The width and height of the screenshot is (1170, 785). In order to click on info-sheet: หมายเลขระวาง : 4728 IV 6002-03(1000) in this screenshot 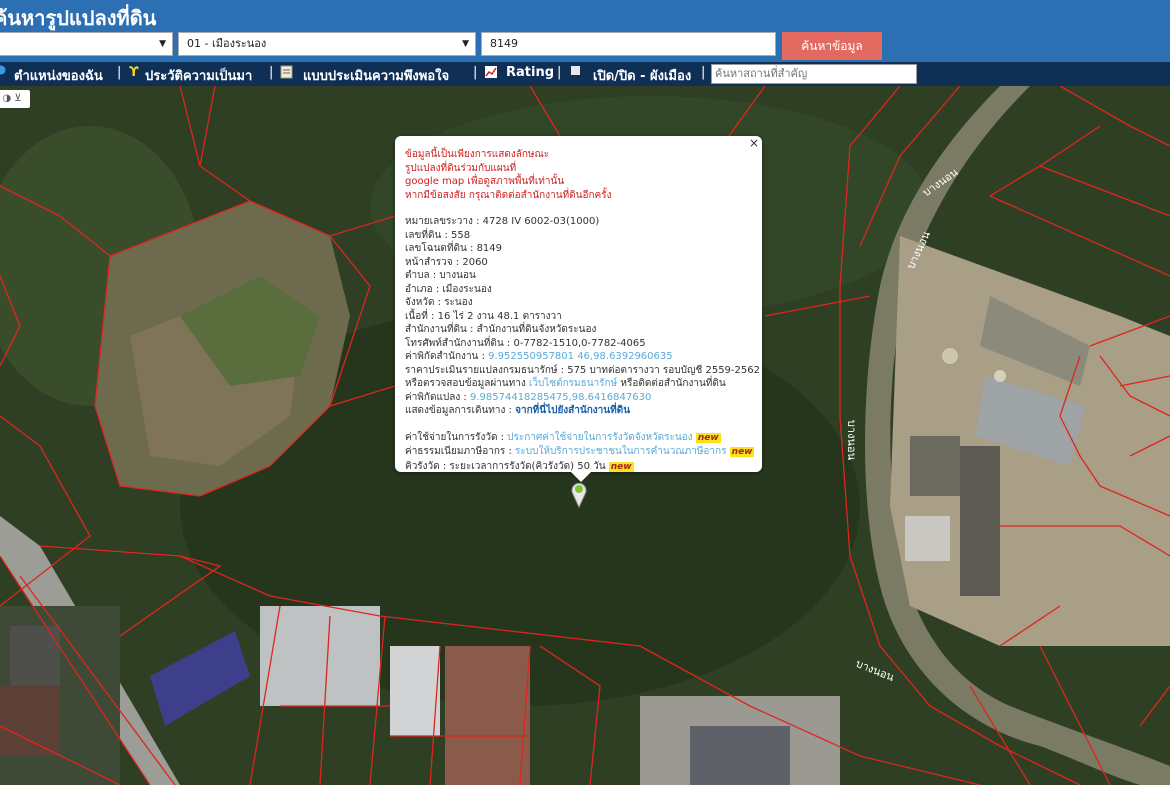, I will do `click(502, 221)`.